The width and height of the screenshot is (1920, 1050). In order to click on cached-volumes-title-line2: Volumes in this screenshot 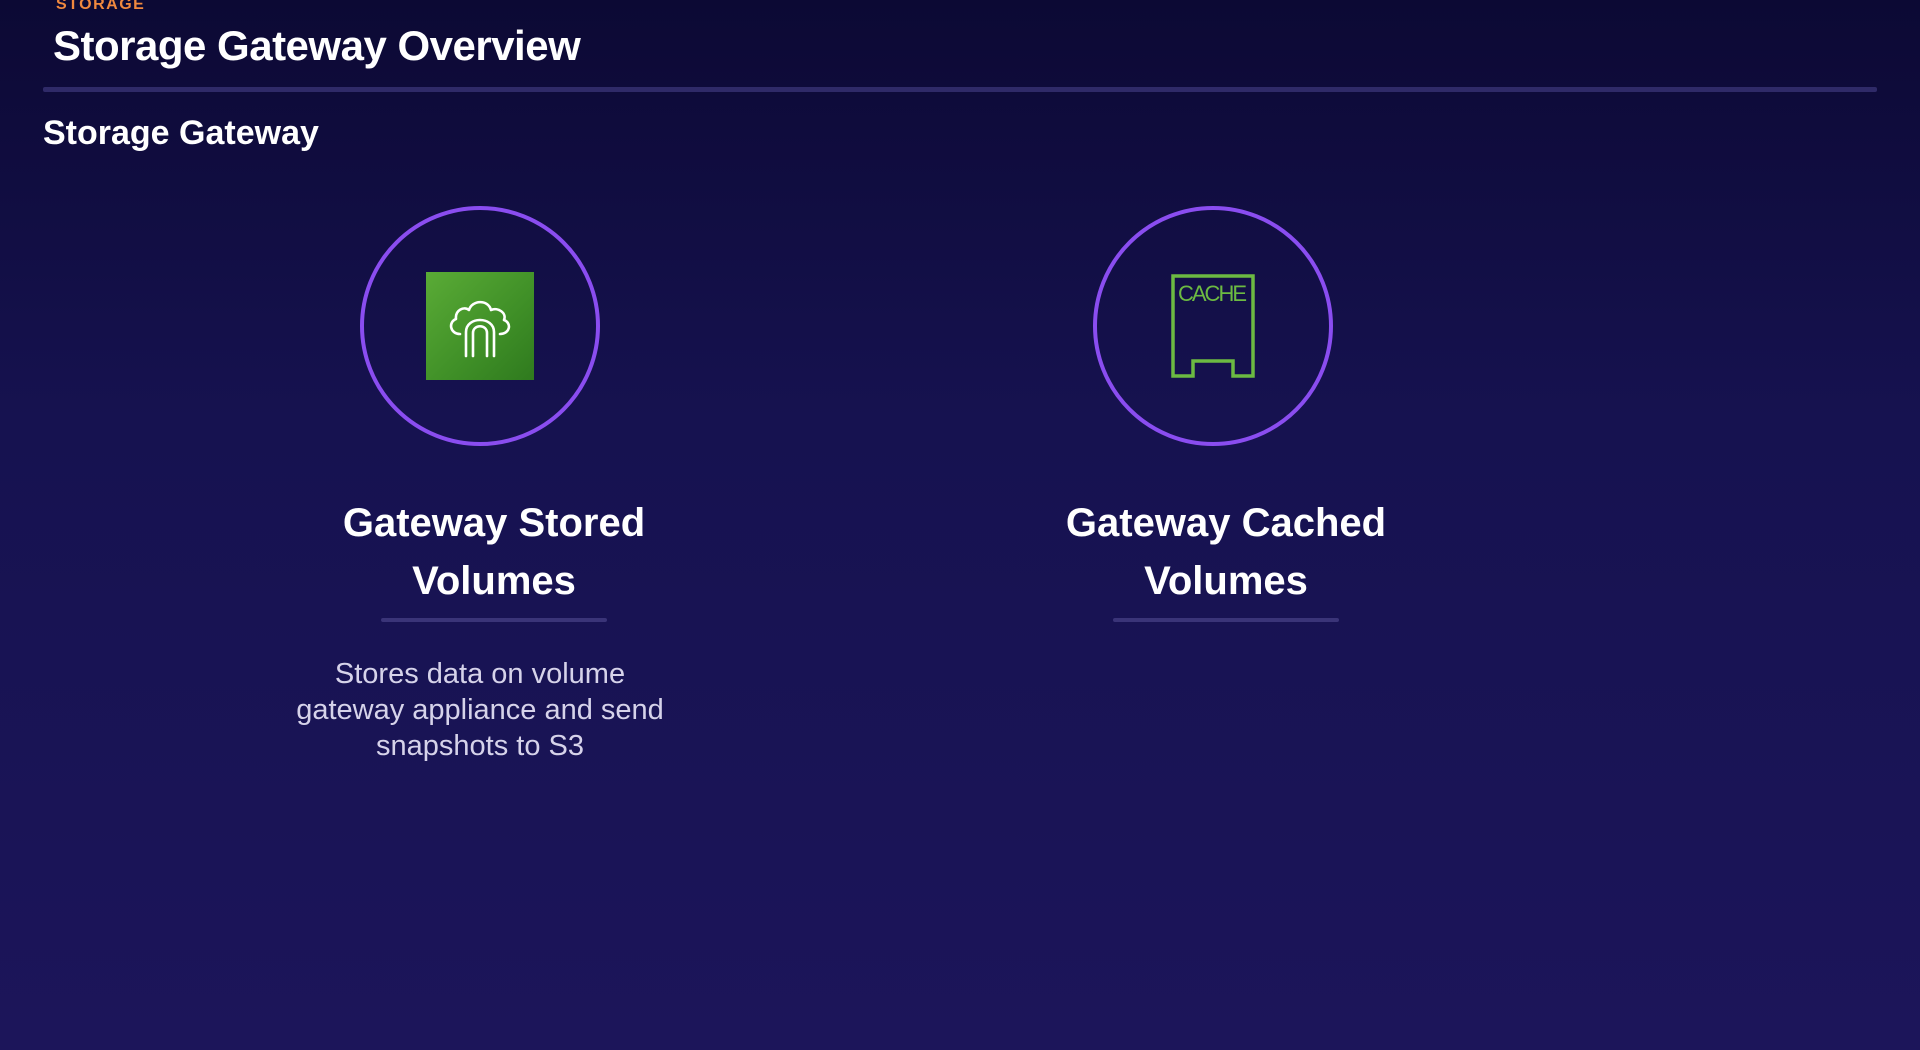, I will do `click(1226, 581)`.